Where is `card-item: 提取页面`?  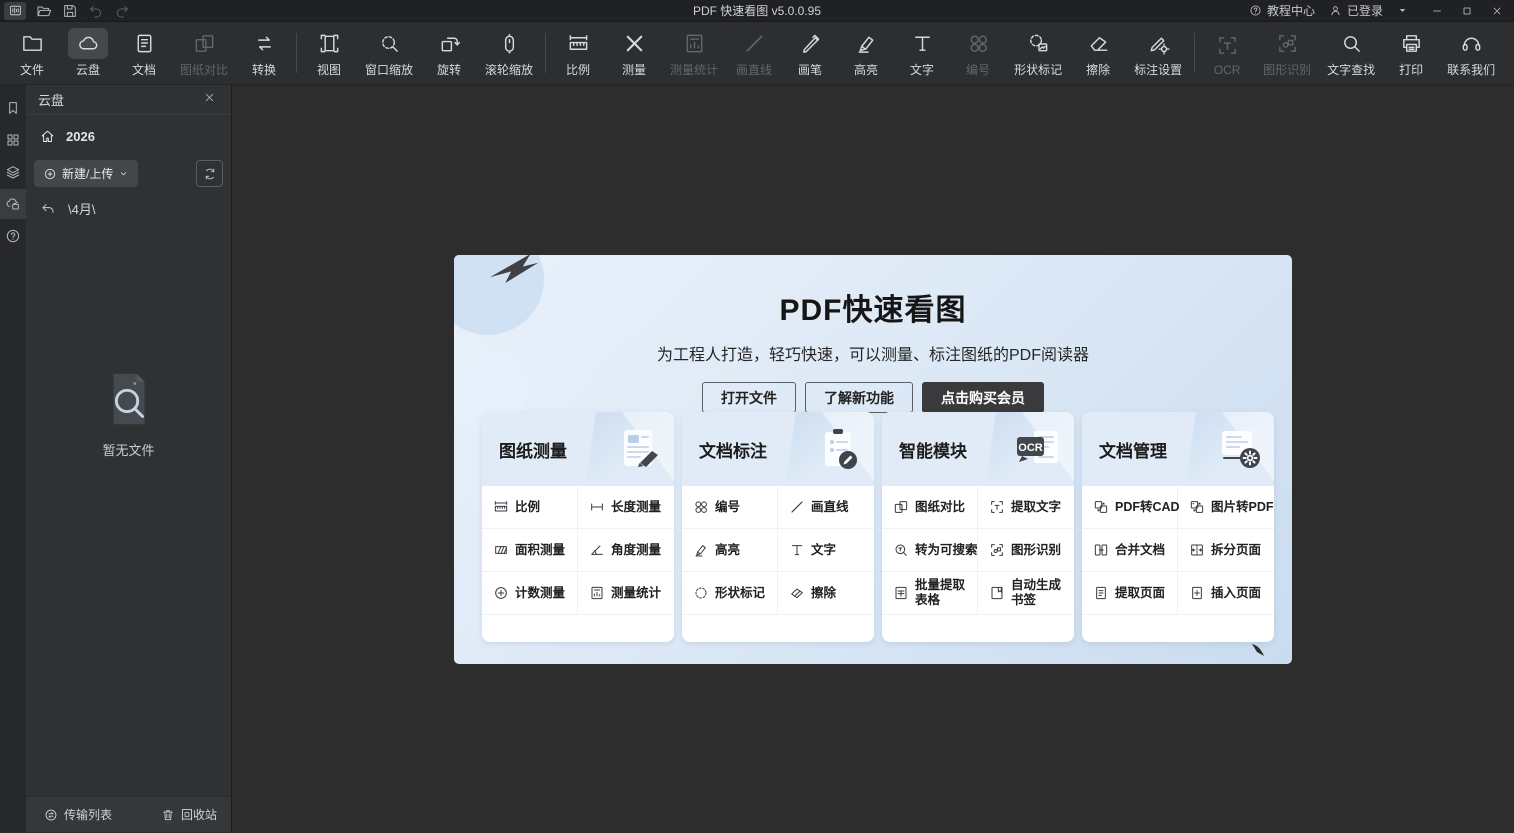 card-item: 提取页面 is located at coordinates (1130, 593).